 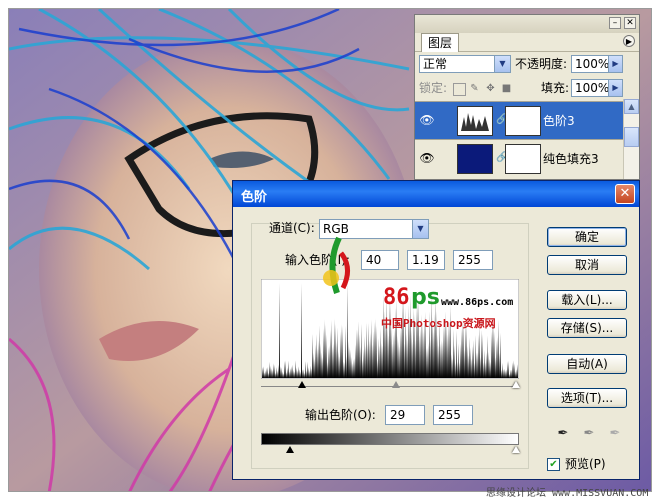 I want to click on dialog-title: 色阶, so click(x=254, y=197).